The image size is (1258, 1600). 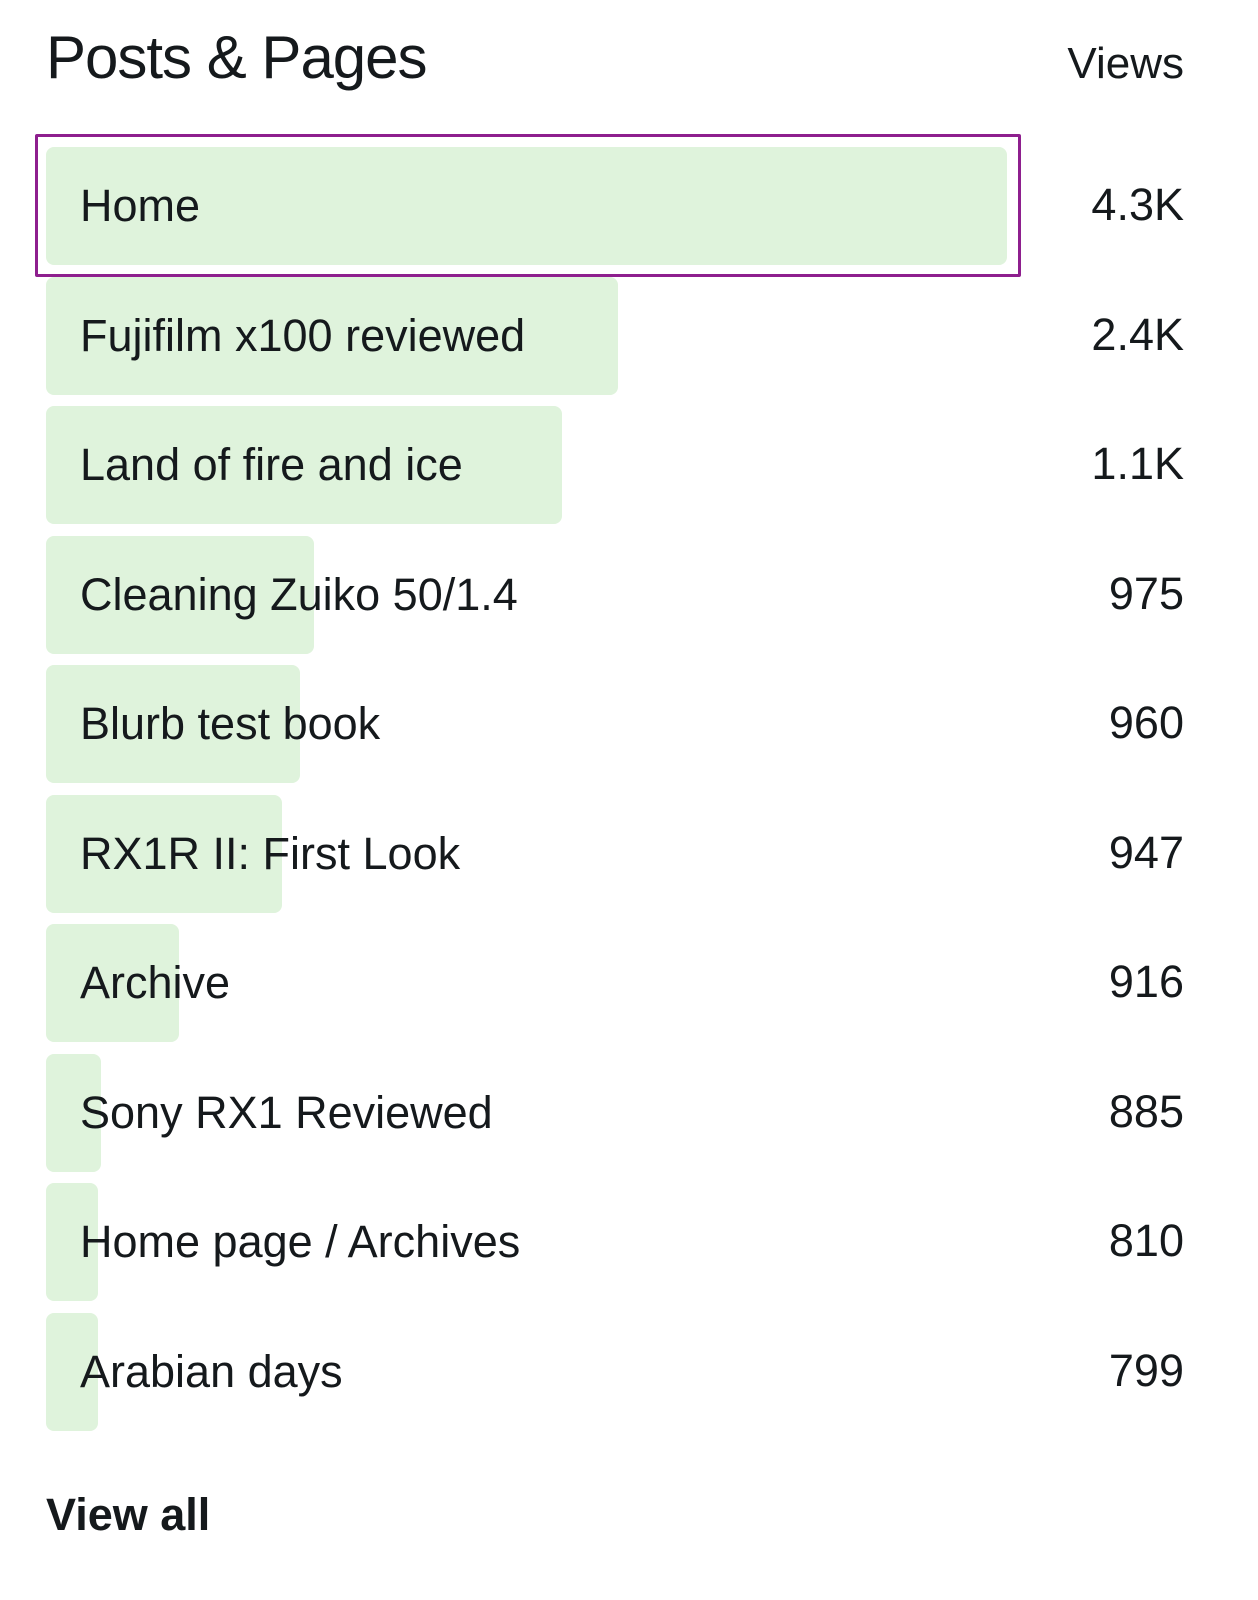 What do you see at coordinates (303, 335) in the screenshot?
I see `post-title: Fujifilm x100 reviewed` at bounding box center [303, 335].